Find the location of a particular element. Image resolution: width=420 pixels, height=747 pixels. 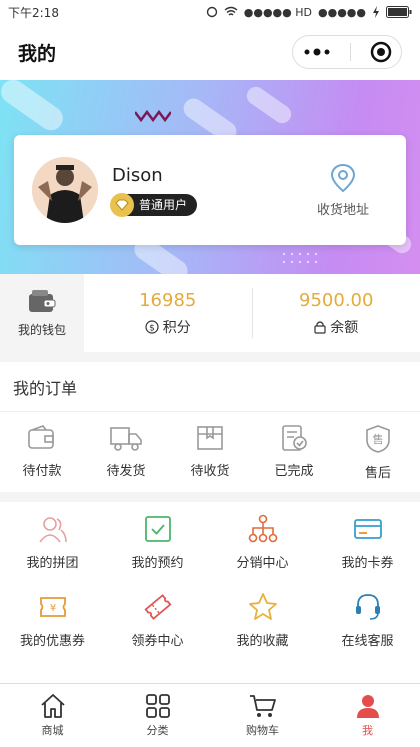

service-label: 在线客服 is located at coordinates (367, 641).